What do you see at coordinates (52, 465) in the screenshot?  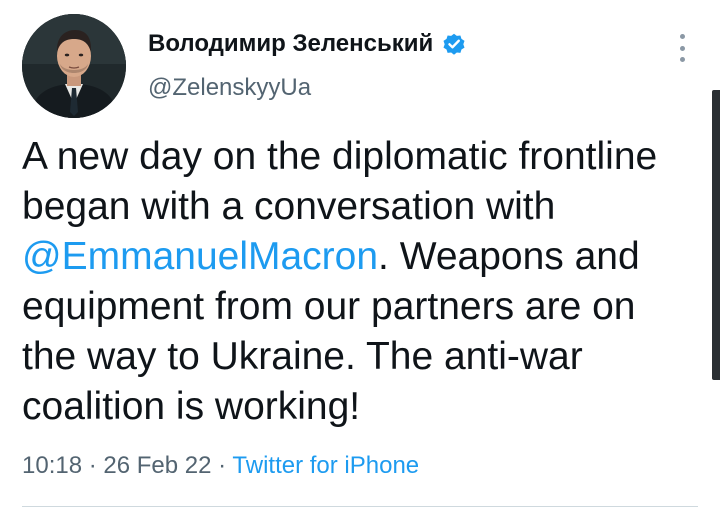 I see `tweet-time: 10:18` at bounding box center [52, 465].